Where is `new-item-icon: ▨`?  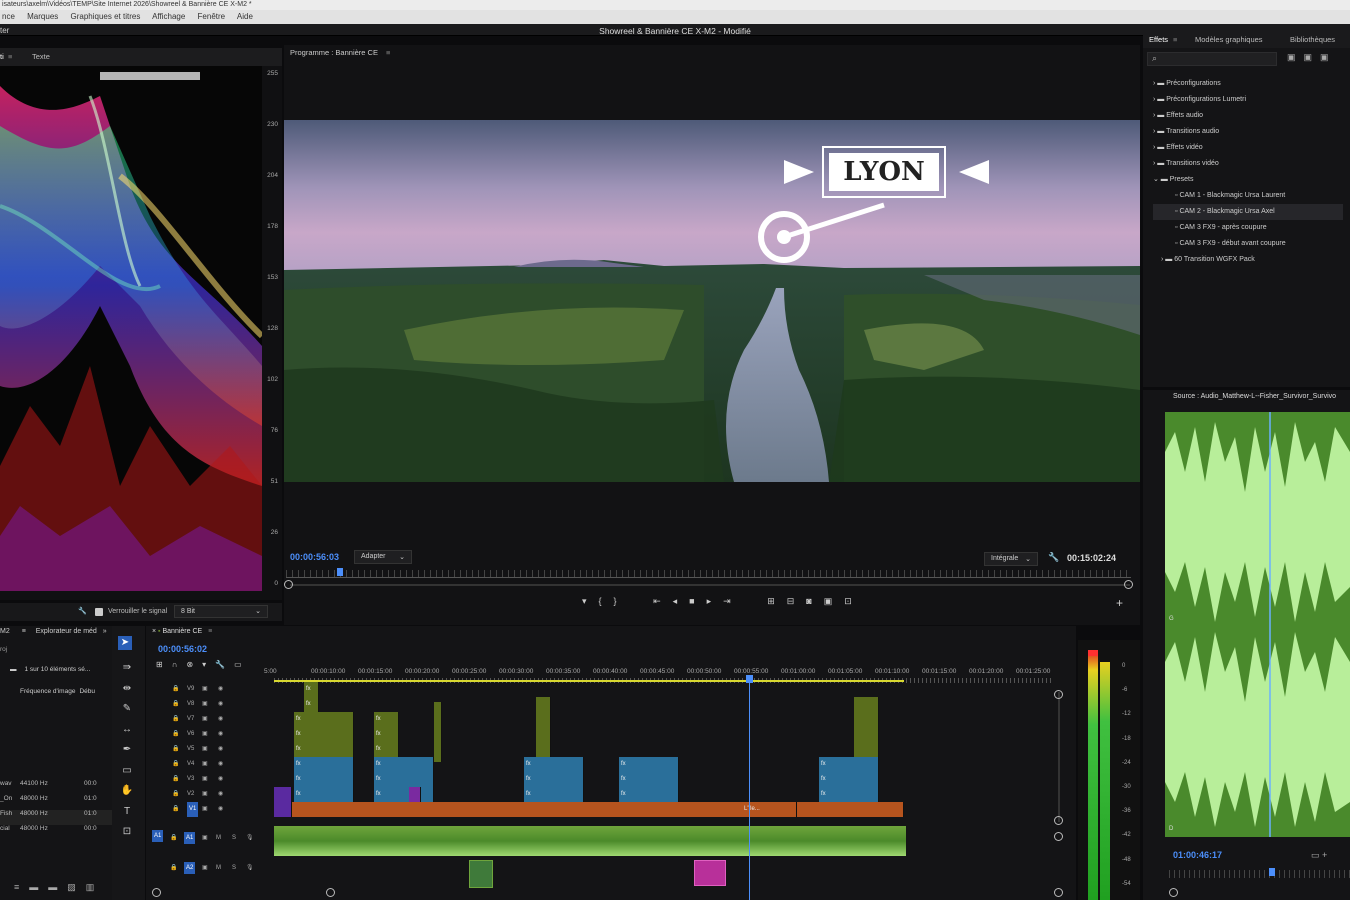
new-item-icon: ▨ is located at coordinates (76, 887).